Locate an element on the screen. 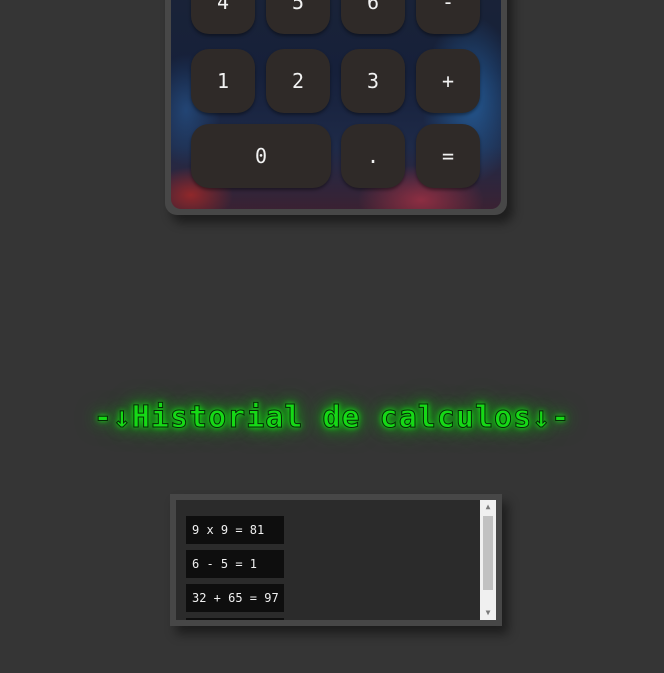  history-item: 9 x 9 = 81 is located at coordinates (235, 530).